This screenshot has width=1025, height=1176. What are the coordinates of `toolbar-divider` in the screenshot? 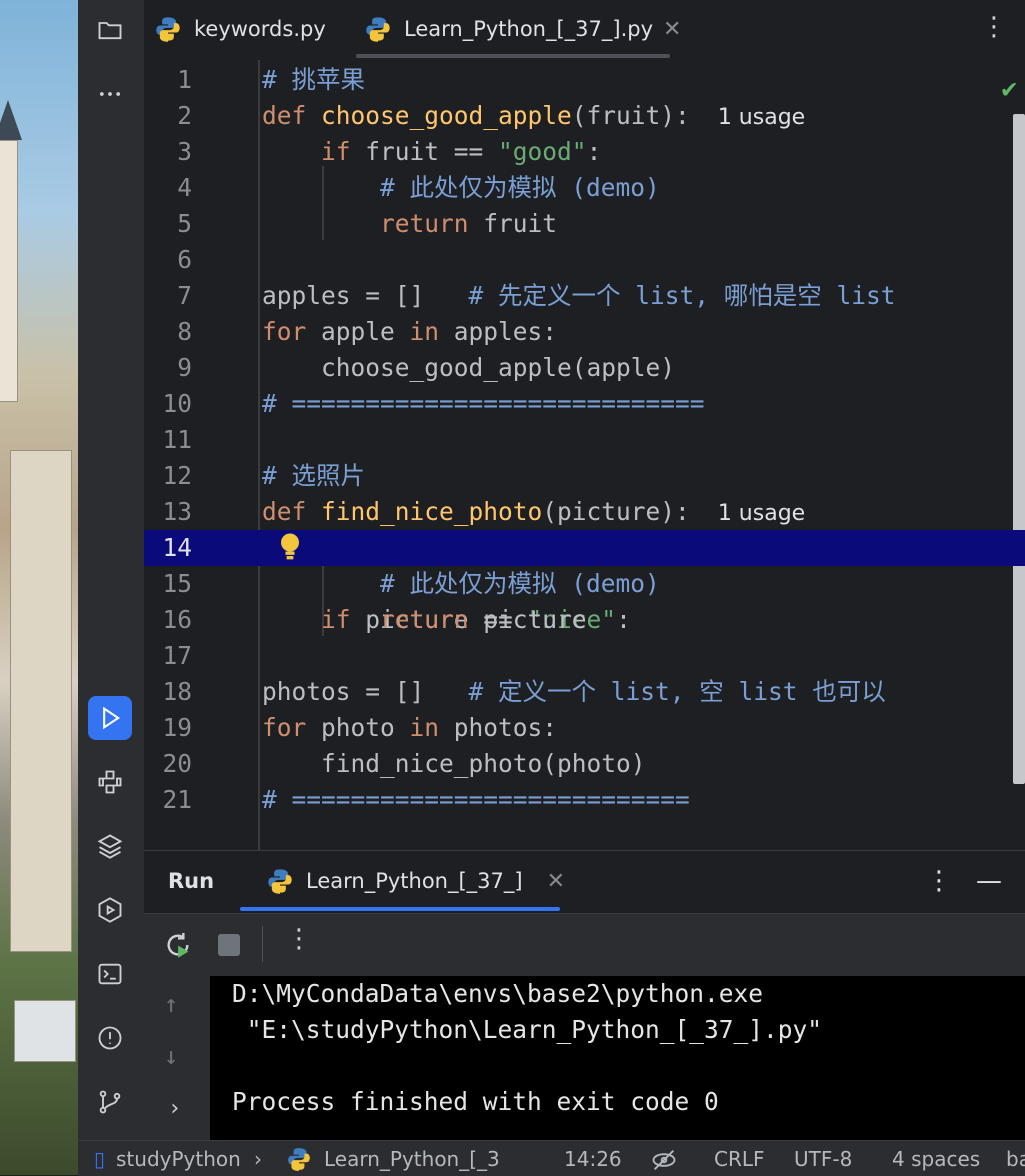 It's located at (262, 944).